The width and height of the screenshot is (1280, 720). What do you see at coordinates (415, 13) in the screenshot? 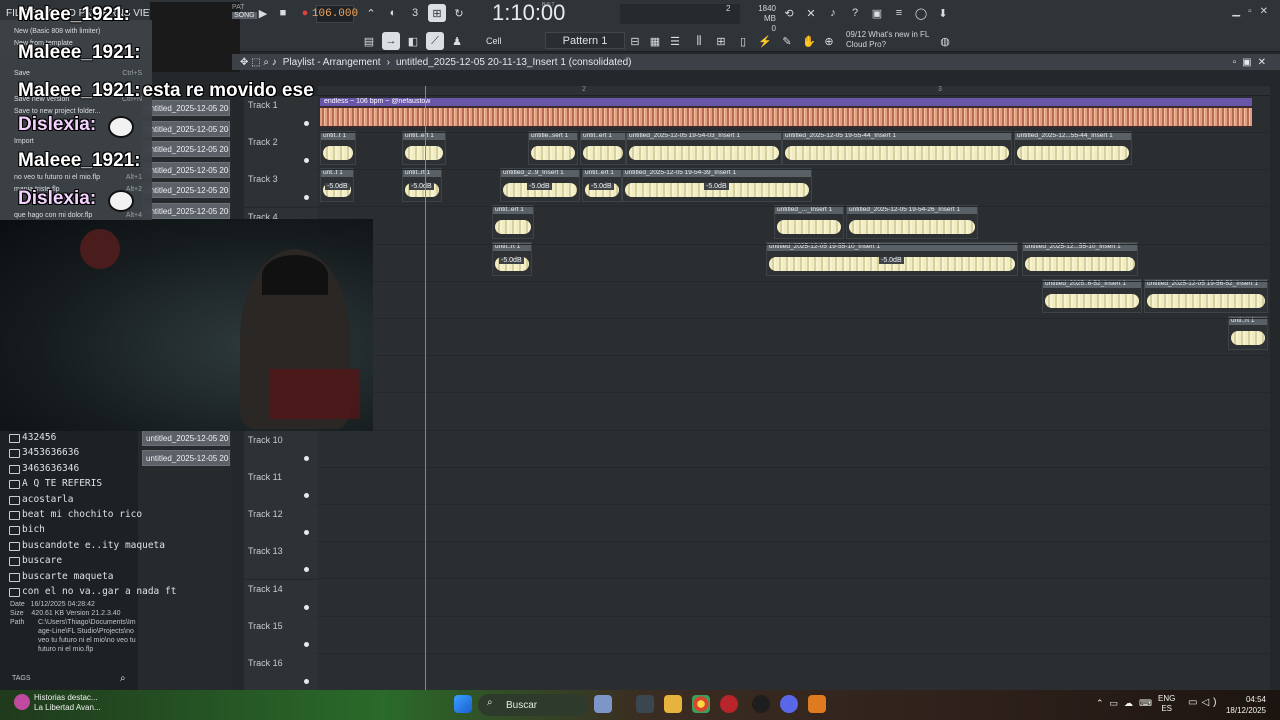
I see `countdown-icon: 3` at bounding box center [415, 13].